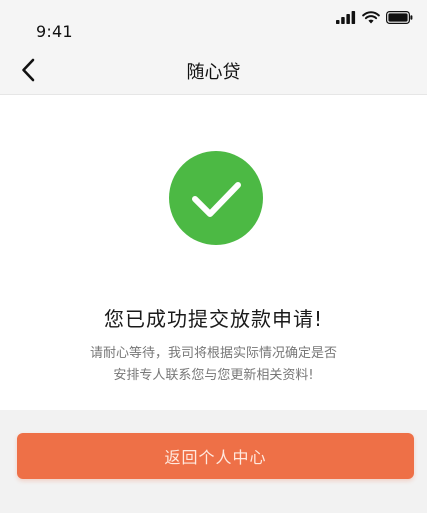  What do you see at coordinates (54, 31) in the screenshot?
I see `status-time: 9:41` at bounding box center [54, 31].